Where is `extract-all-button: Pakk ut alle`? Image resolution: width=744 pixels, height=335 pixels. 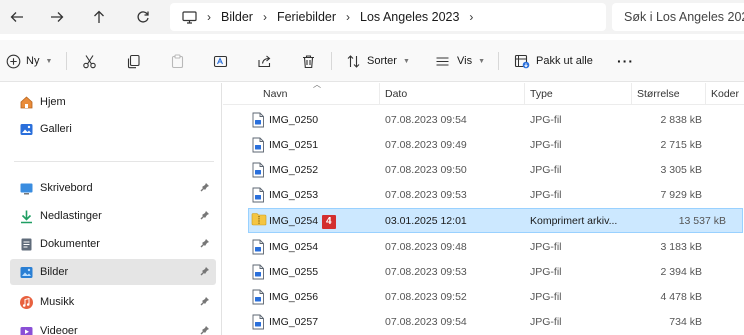
extract-all-button: Pakk ut alle is located at coordinates (553, 61).